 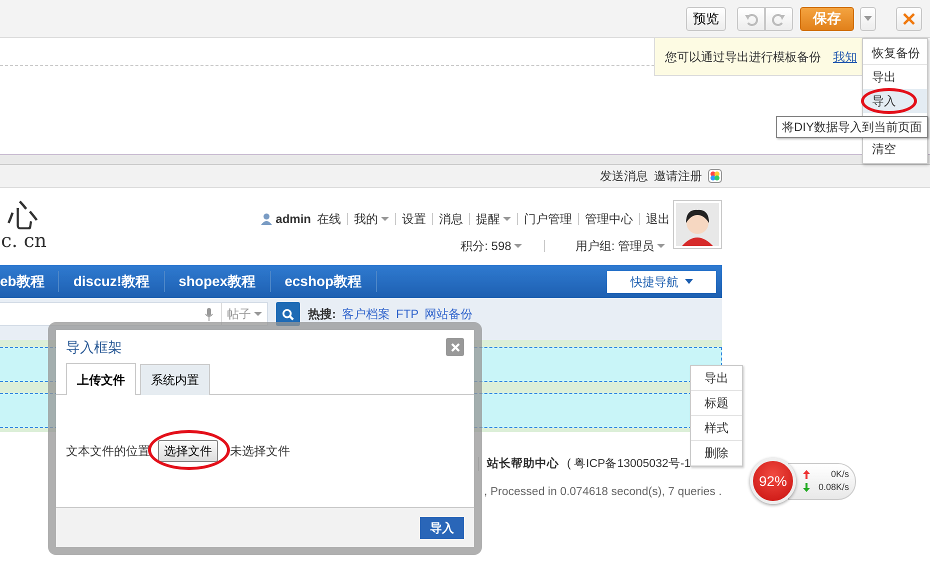 What do you see at coordinates (661, 281) in the screenshot?
I see `quick-nav-button: 快捷导航` at bounding box center [661, 281].